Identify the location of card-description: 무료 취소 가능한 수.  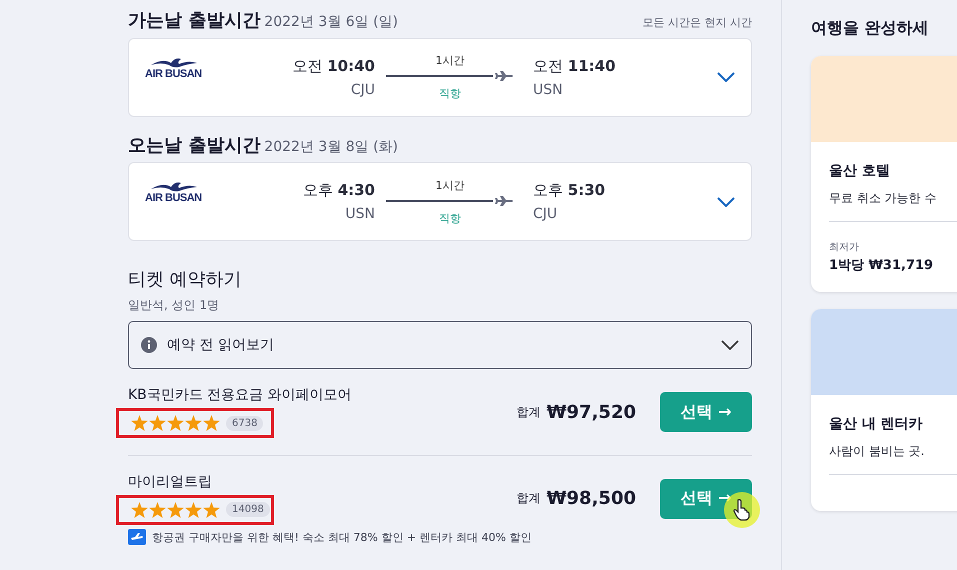
(883, 198).